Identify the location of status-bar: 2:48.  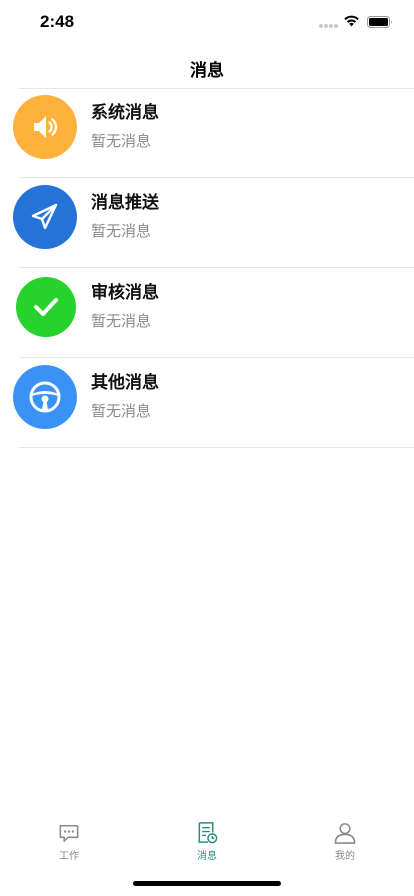
(207, 22).